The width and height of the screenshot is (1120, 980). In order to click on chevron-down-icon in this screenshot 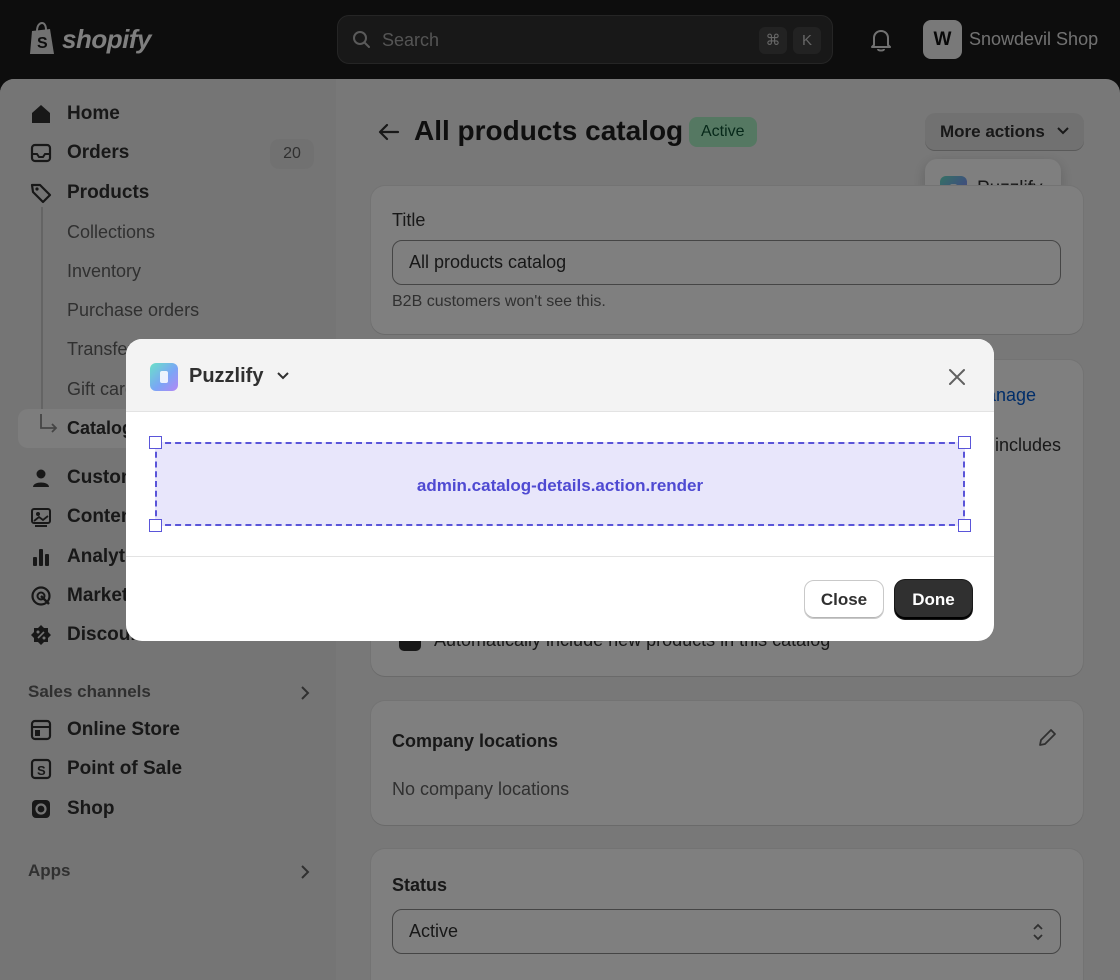, I will do `click(283, 376)`.